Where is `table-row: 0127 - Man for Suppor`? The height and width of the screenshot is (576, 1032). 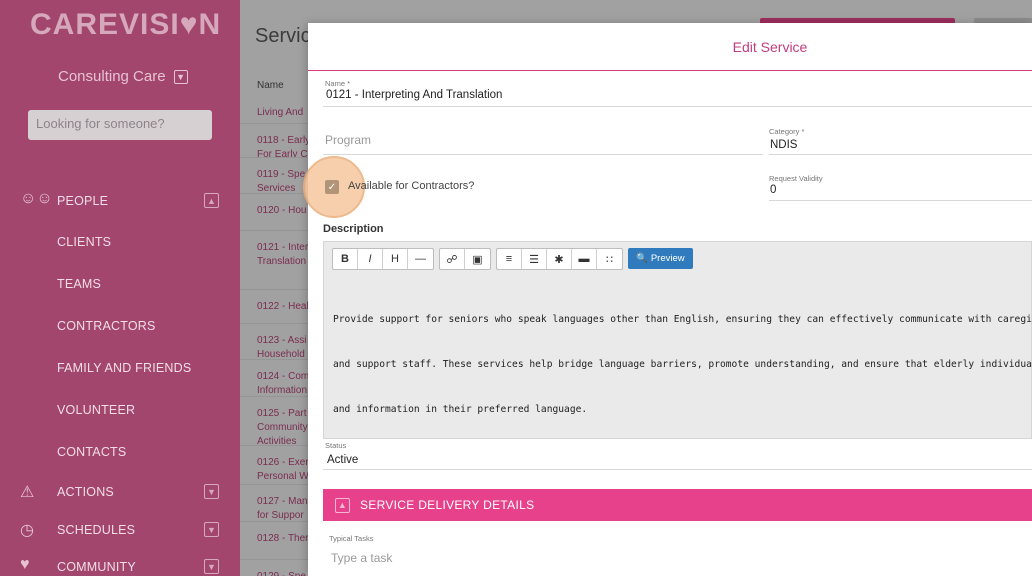 table-row: 0127 - Man for Suppor is located at coordinates (274, 502).